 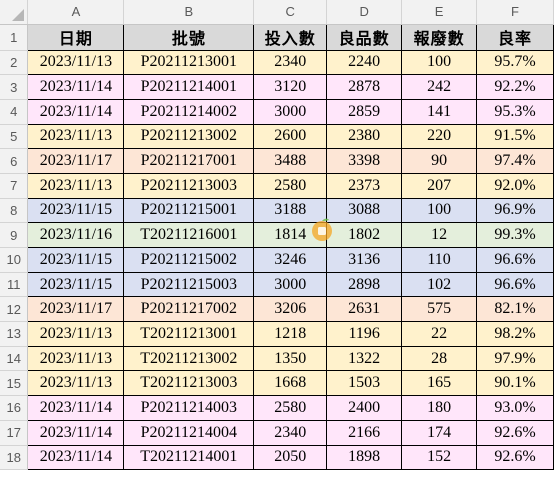 I want to click on good-qty-cell: 2240, so click(x=364, y=62).